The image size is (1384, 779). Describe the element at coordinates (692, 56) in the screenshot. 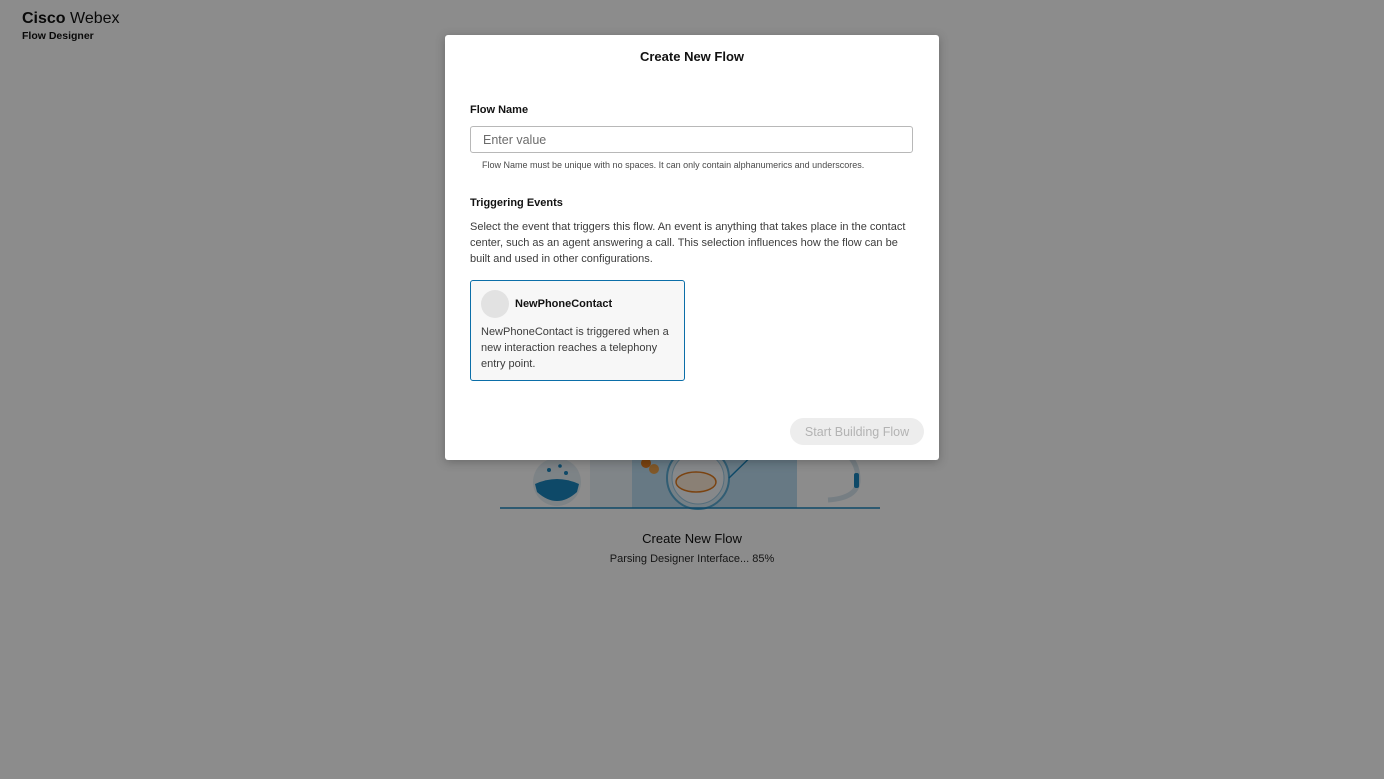

I see `dialog-title: Create New Flow` at that location.